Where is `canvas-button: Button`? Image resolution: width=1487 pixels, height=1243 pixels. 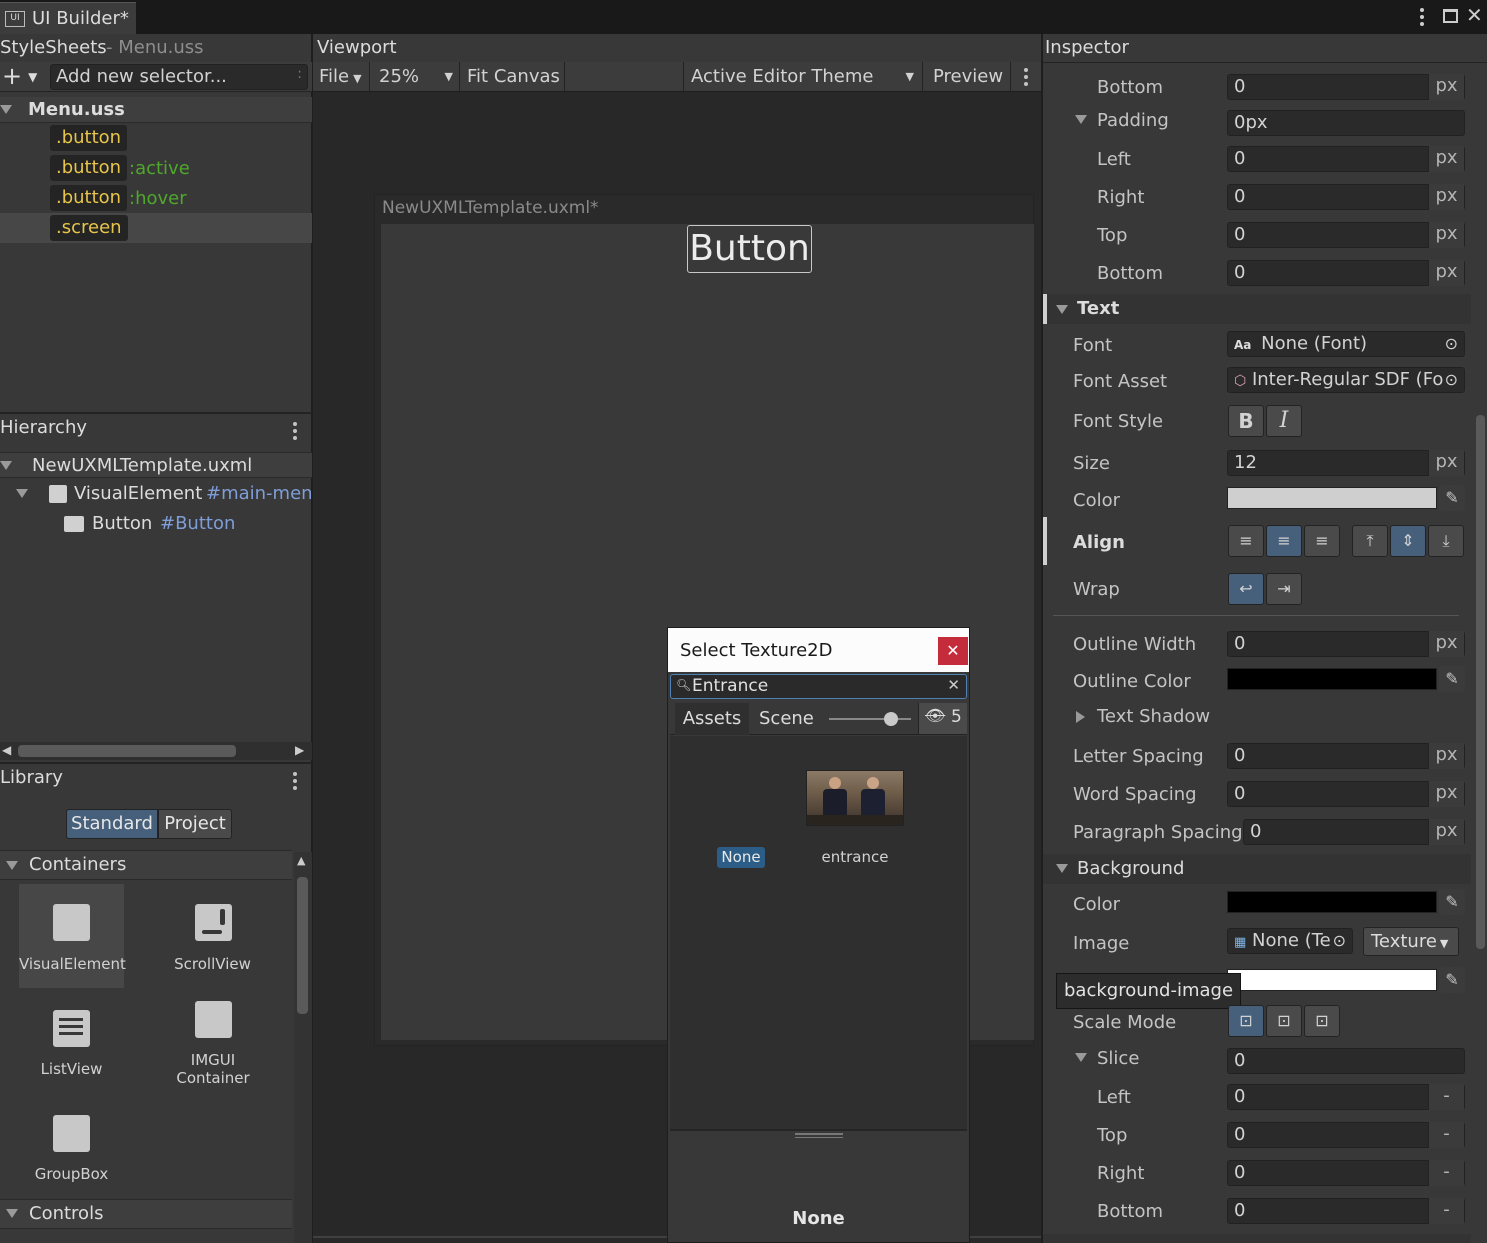 canvas-button: Button is located at coordinates (749, 249).